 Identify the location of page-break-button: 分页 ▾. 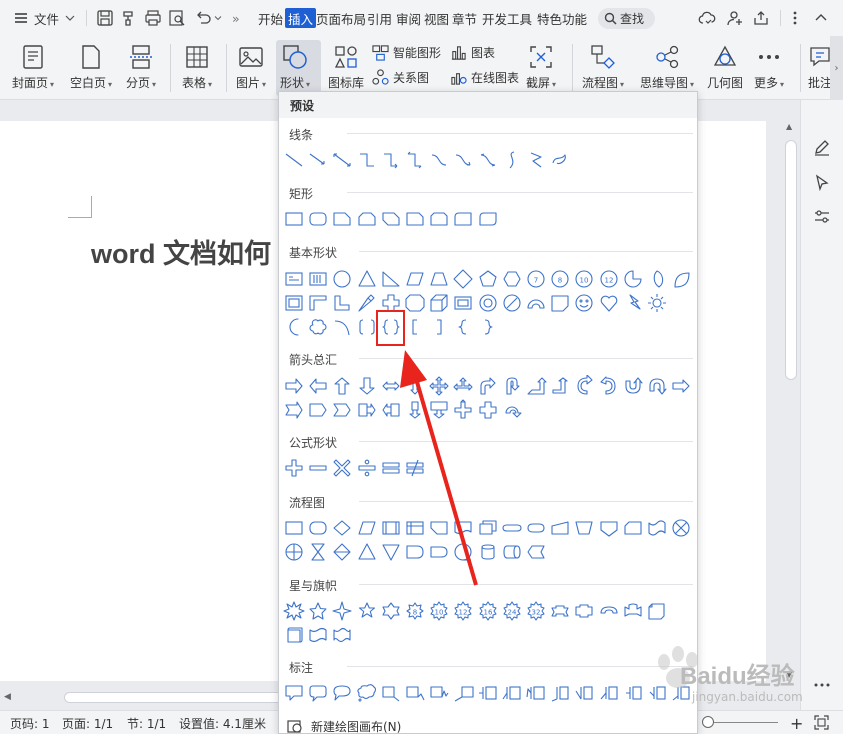
(141, 67).